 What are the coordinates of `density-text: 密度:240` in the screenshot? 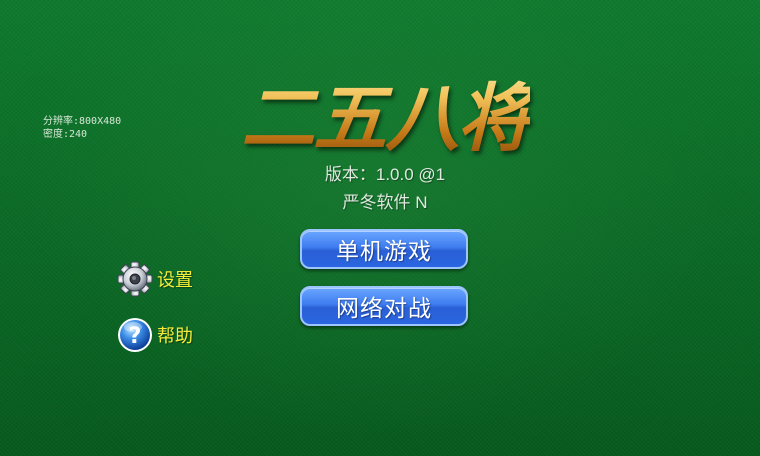 It's located at (65, 134).